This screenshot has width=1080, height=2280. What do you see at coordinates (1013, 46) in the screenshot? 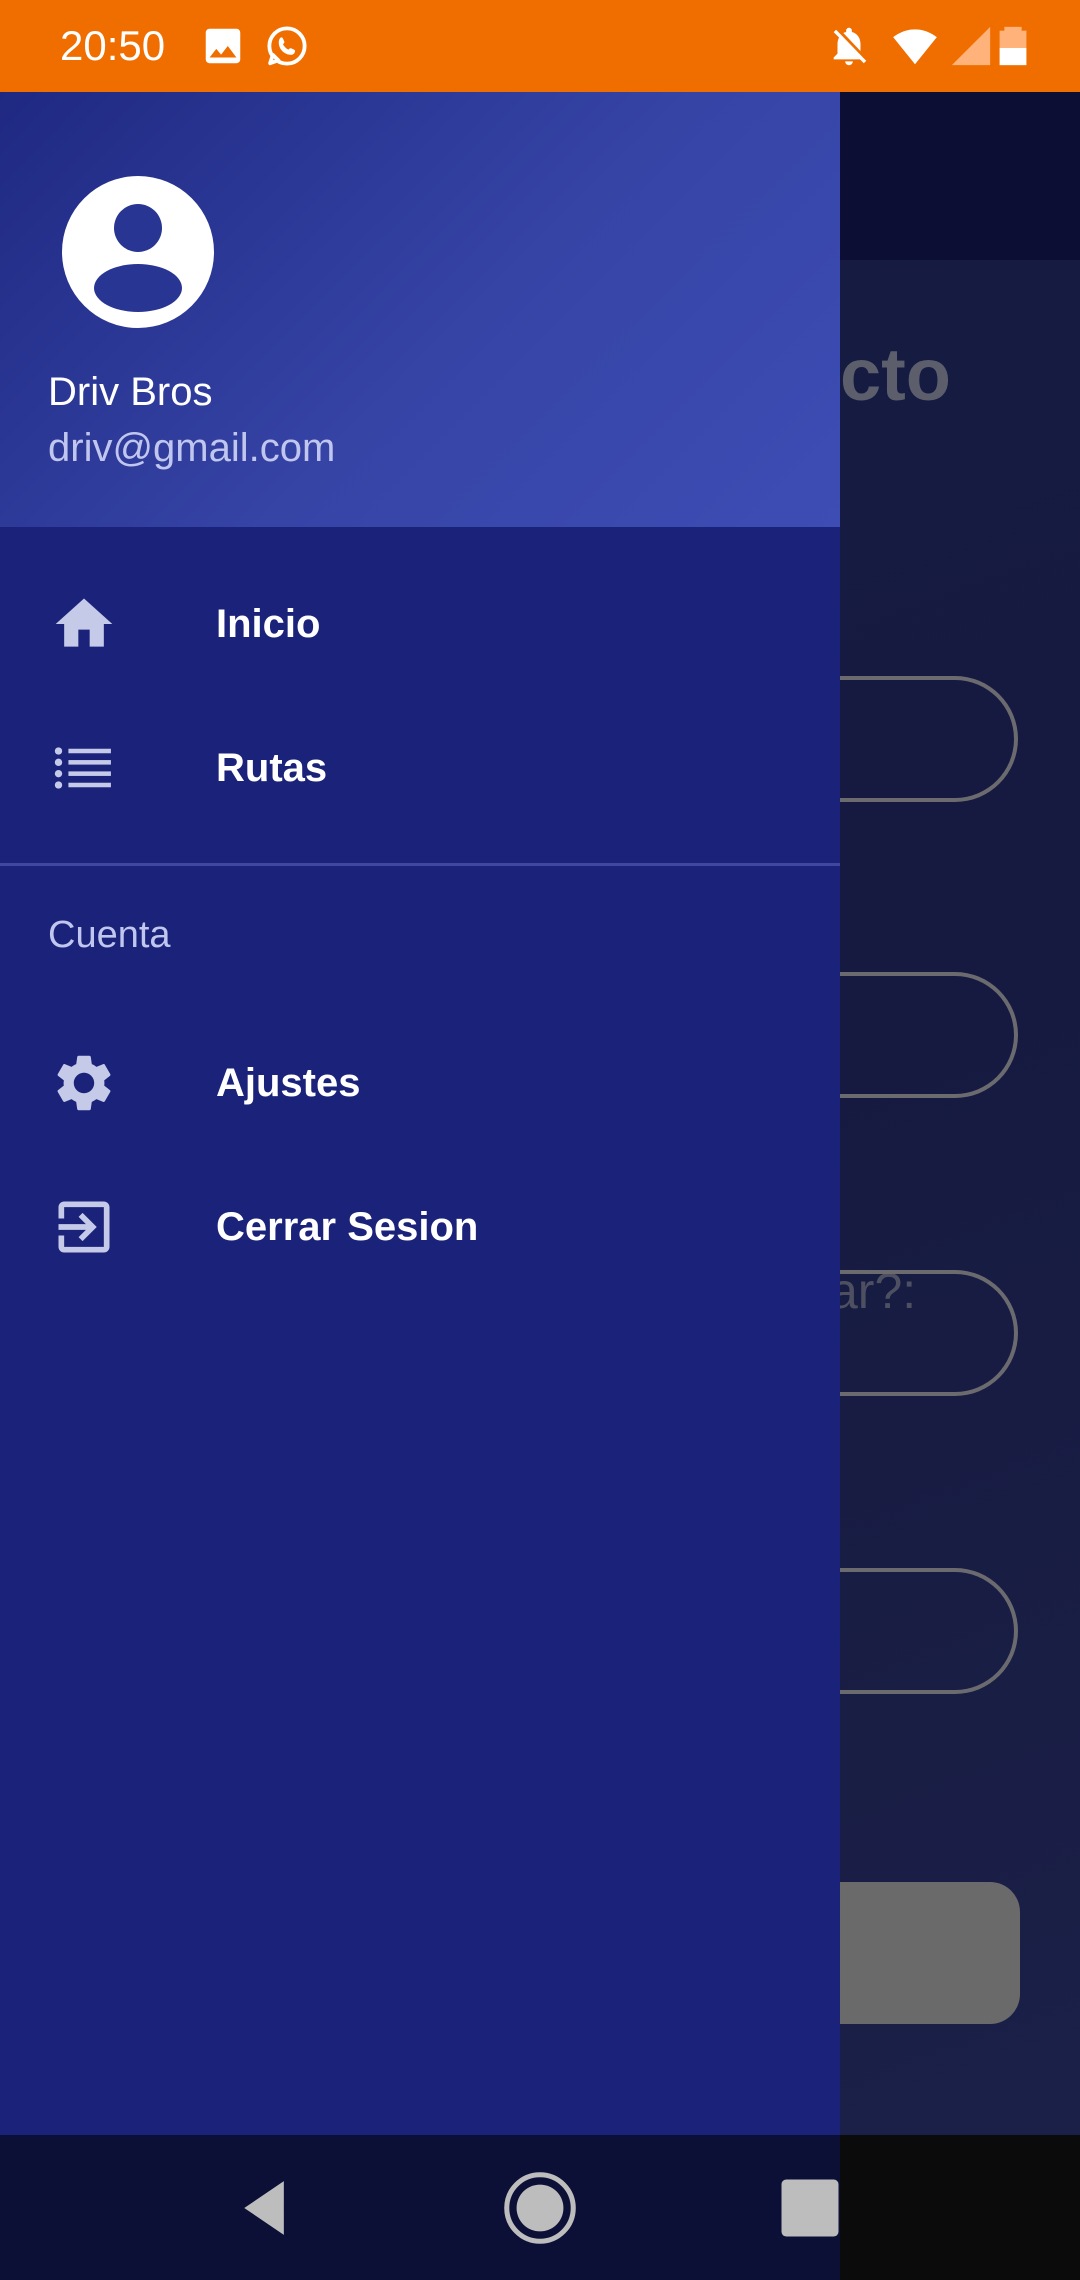
I see `battery-icon` at bounding box center [1013, 46].